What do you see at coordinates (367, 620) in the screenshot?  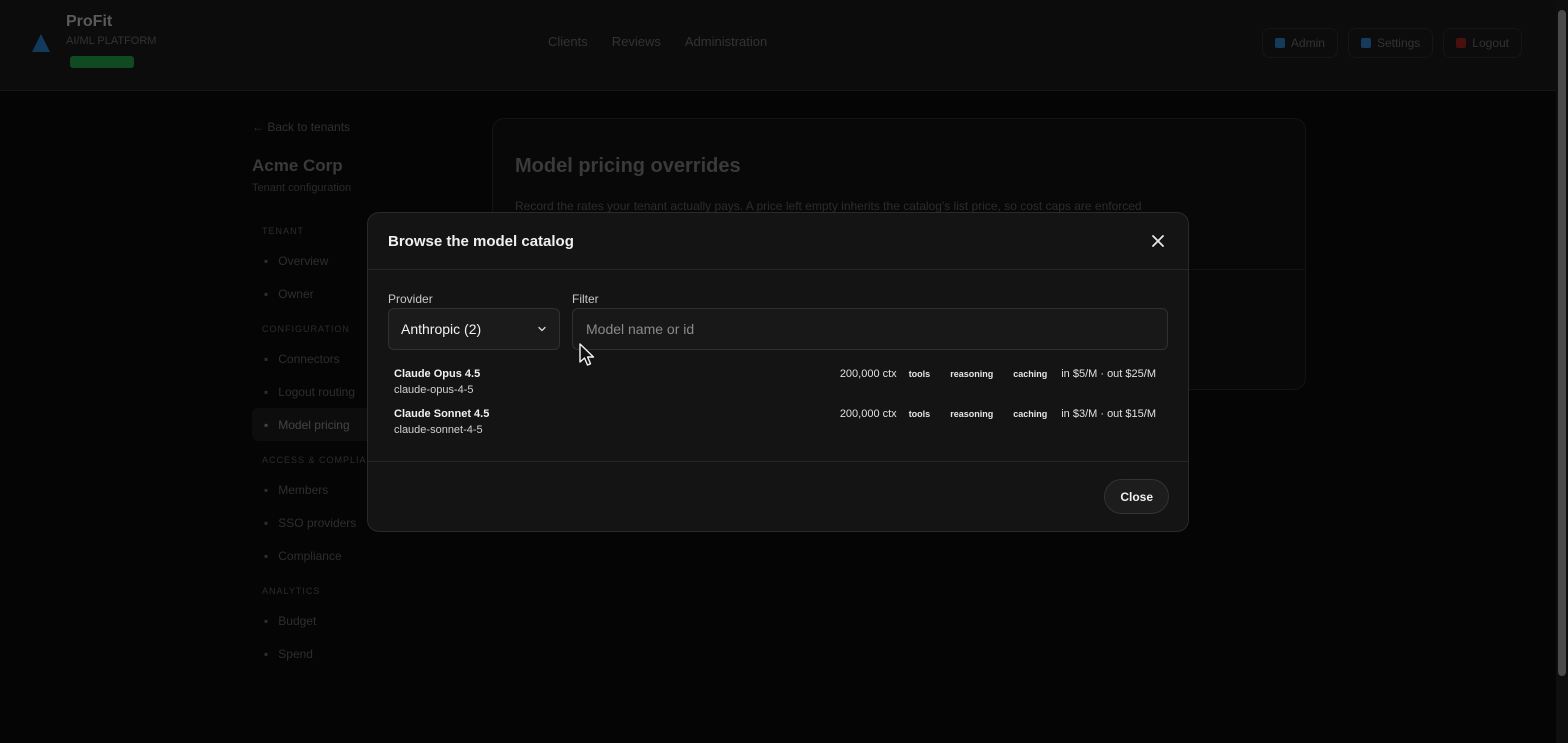 I see `sidebar-item-budget: ▪ Budget` at bounding box center [367, 620].